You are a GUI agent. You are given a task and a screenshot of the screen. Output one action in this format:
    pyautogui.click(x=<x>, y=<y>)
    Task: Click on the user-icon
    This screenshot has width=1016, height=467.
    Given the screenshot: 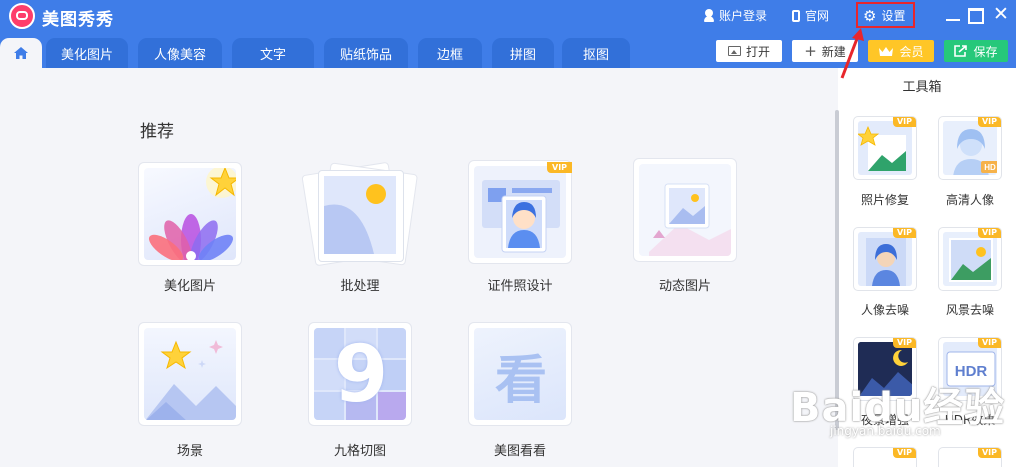 What is the action you would take?
    pyautogui.click(x=709, y=15)
    